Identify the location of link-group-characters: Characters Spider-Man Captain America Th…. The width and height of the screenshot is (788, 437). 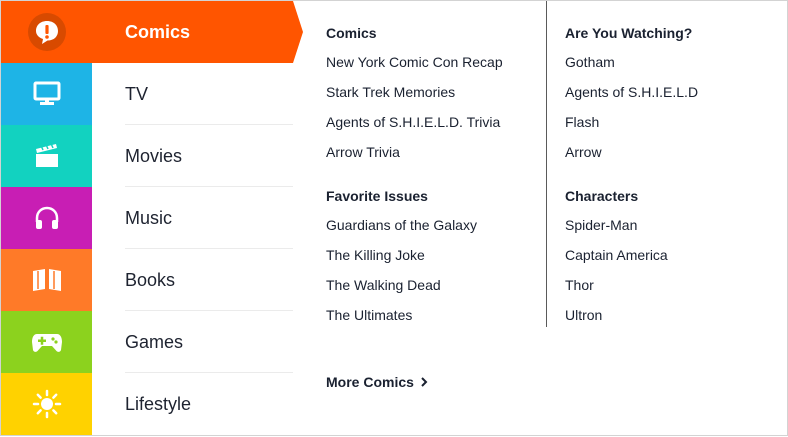
(675, 256).